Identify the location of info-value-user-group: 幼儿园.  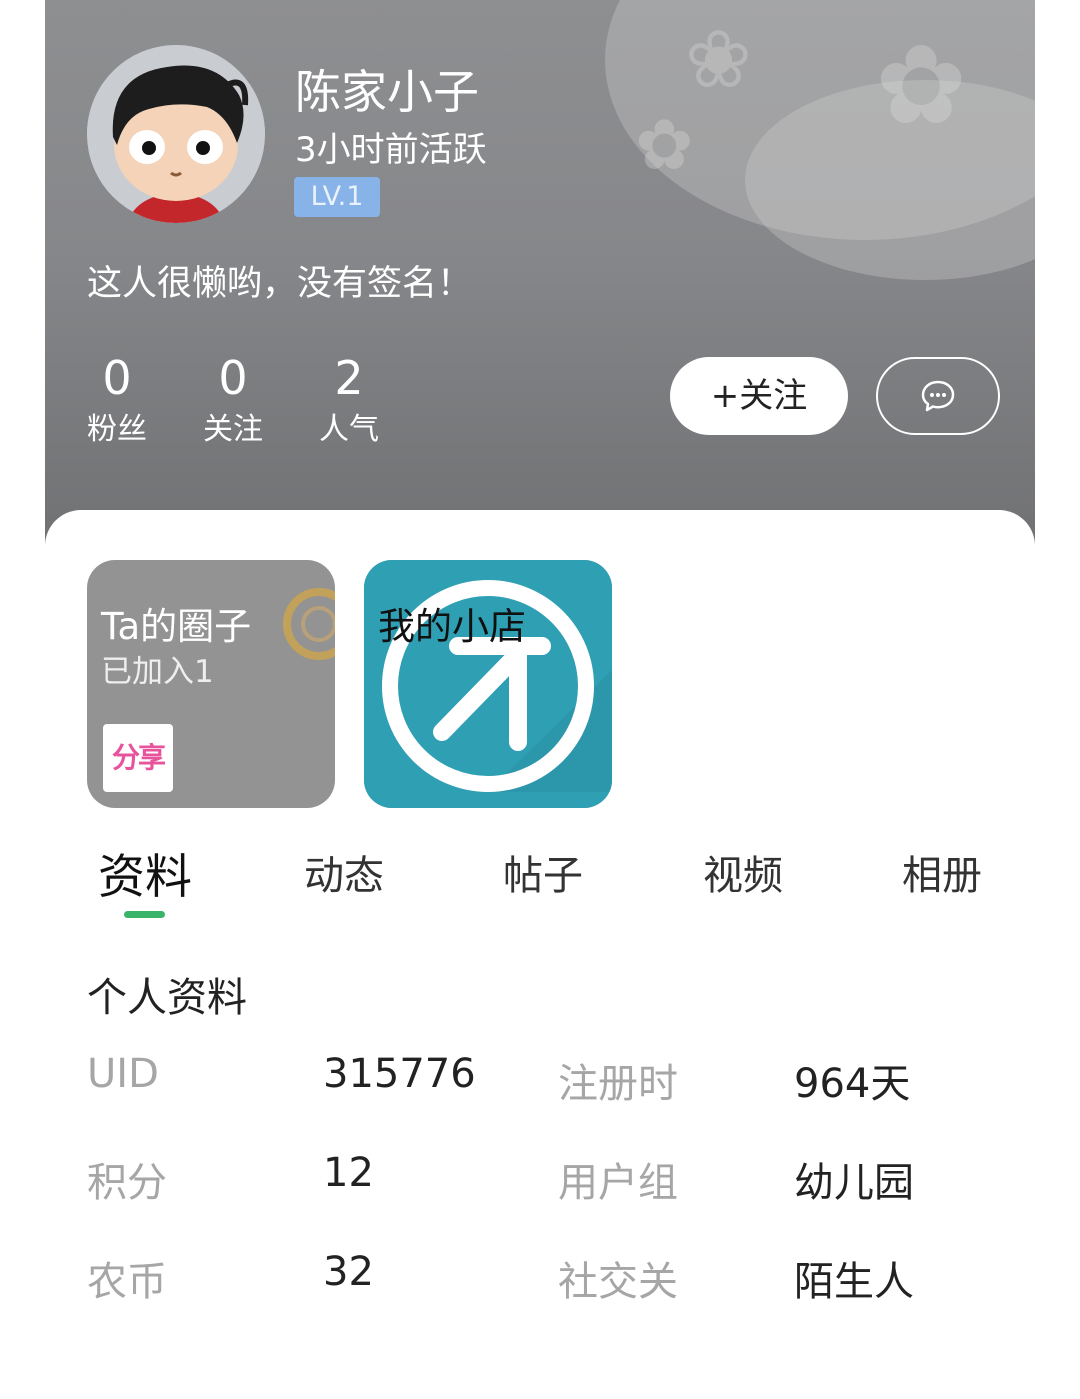
(854, 1183).